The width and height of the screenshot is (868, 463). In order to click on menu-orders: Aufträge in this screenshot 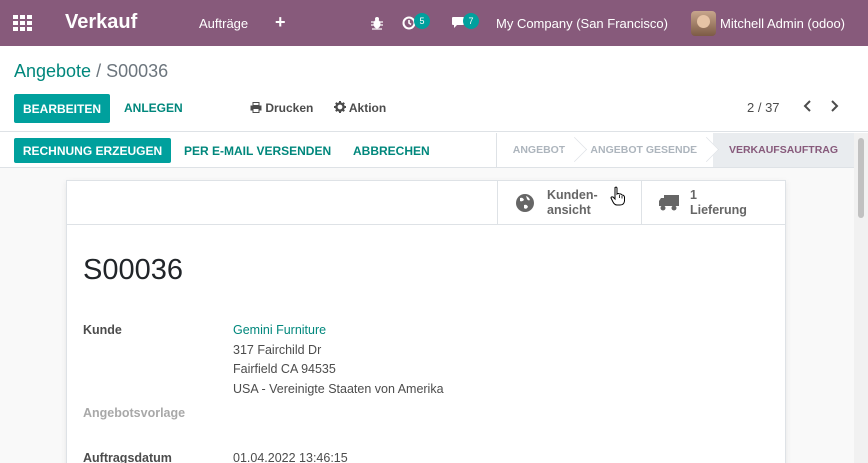, I will do `click(223, 23)`.